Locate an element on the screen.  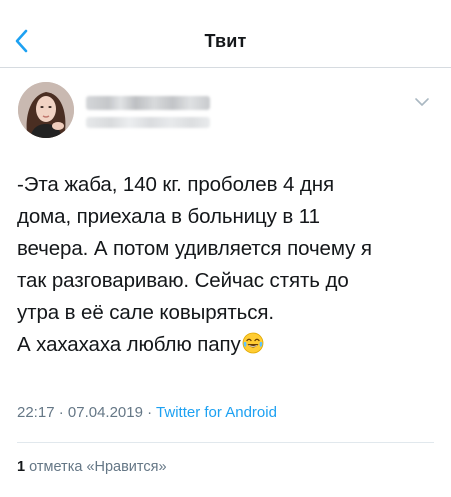
face-with-tears-of-joy-icon is located at coordinates (253, 343).